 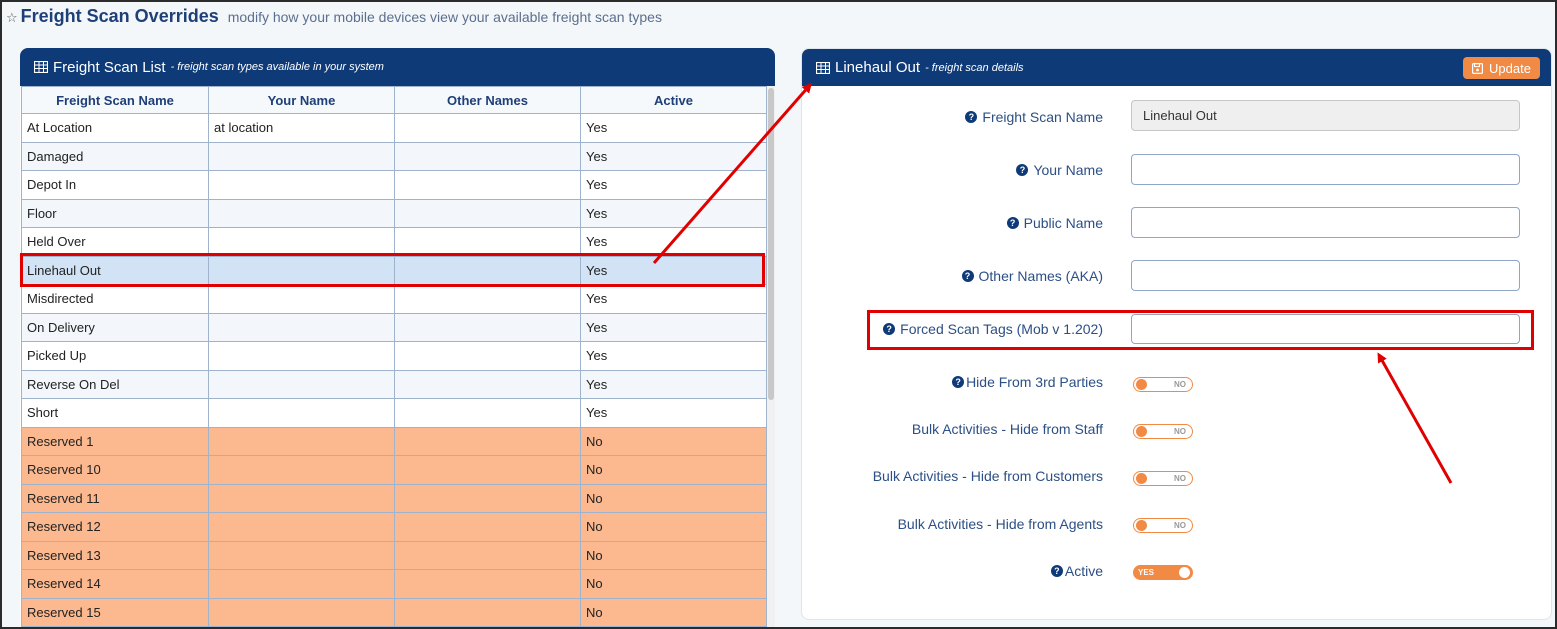 What do you see at coordinates (1501, 68) in the screenshot?
I see `update-button: Update` at bounding box center [1501, 68].